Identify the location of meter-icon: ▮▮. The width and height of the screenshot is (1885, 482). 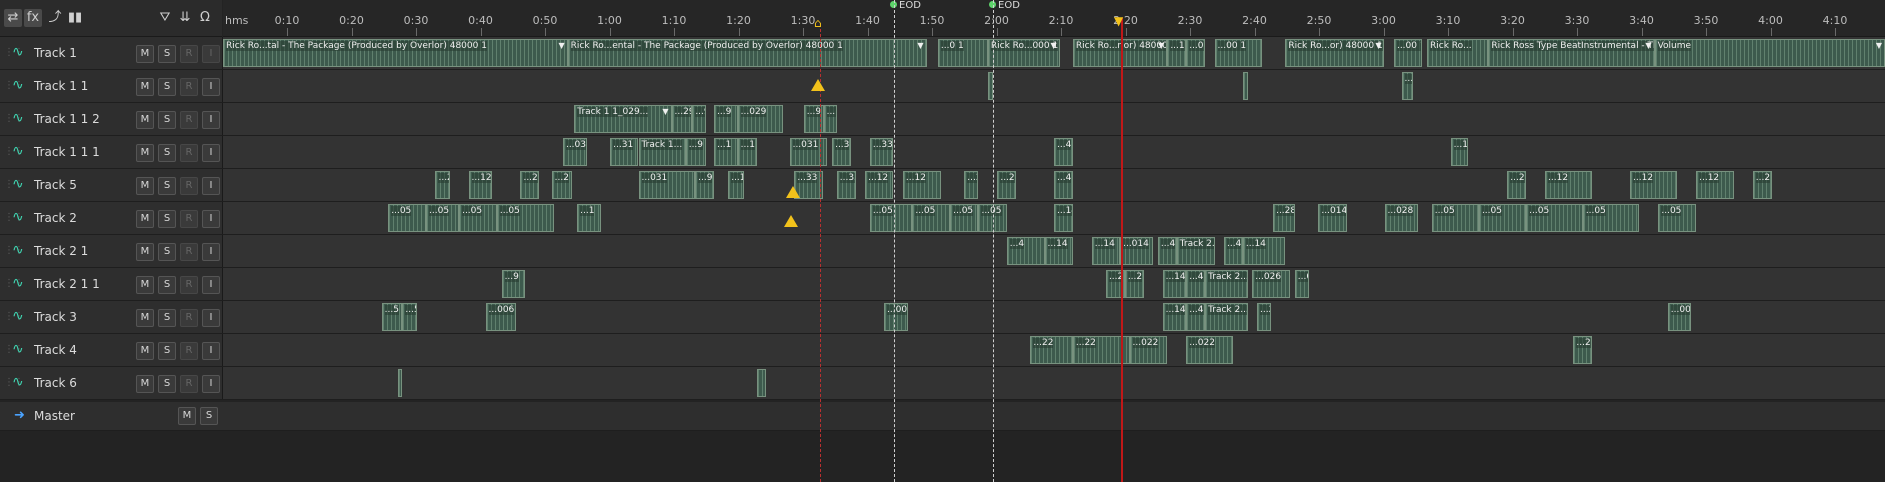
(75, 18).